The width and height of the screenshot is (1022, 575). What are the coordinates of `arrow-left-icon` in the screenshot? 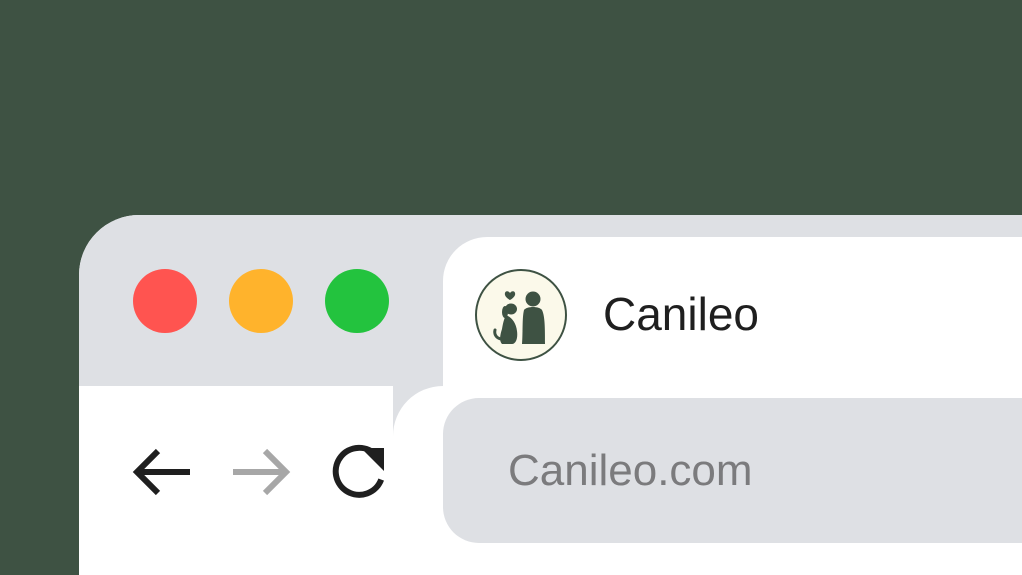 It's located at (161, 472).